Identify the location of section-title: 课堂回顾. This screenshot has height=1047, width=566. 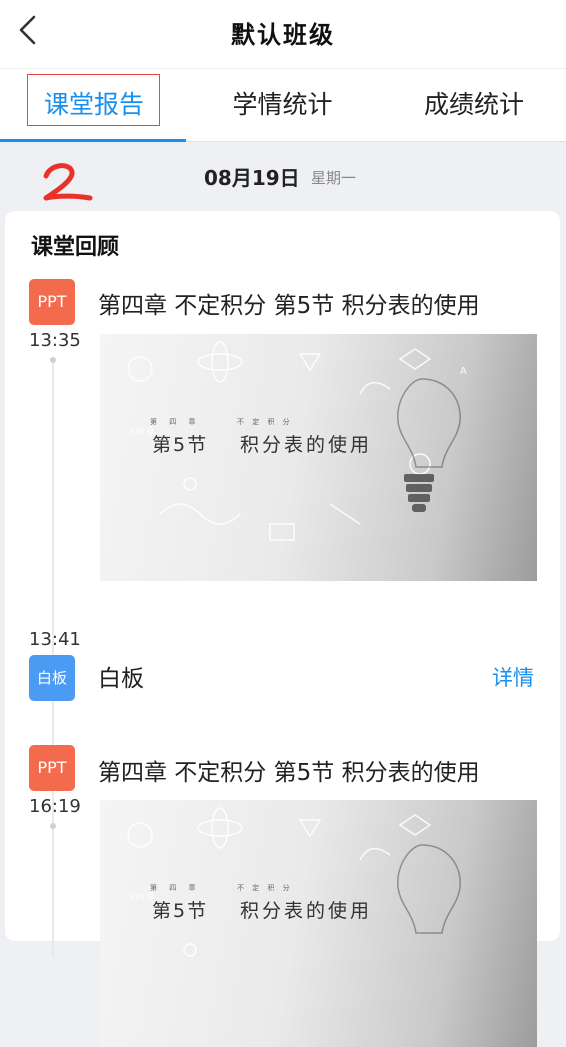
(75, 247).